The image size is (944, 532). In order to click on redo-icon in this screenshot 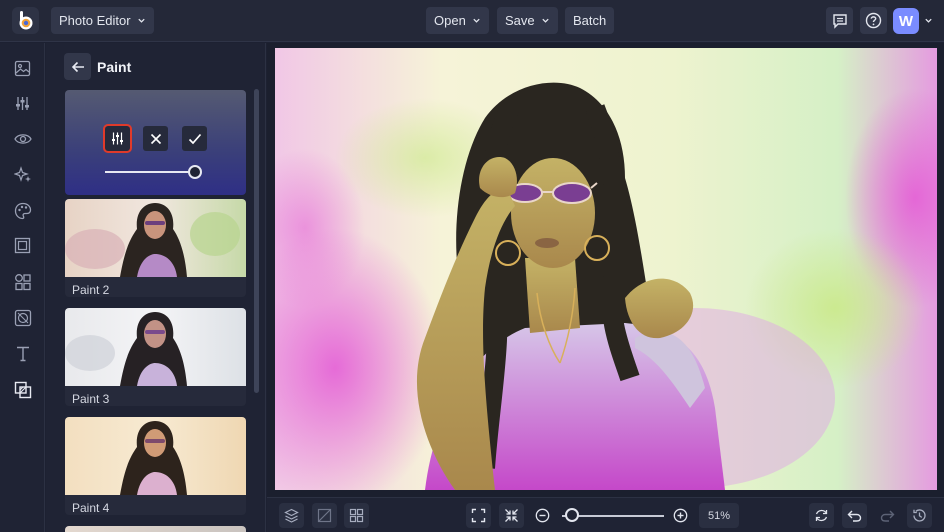, I will do `click(887, 516)`.